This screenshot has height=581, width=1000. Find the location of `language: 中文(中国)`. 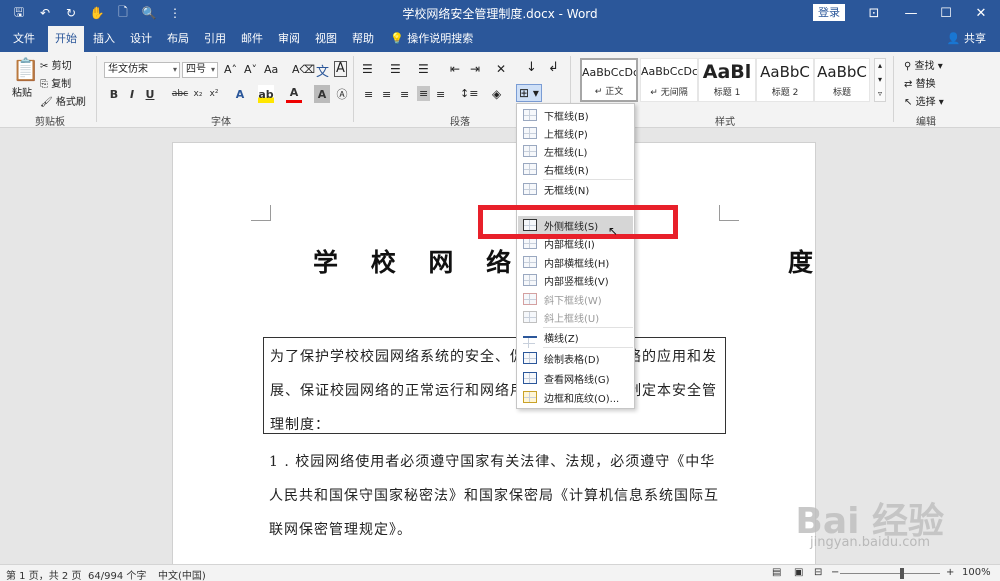

language: 中文(中国) is located at coordinates (182, 574).